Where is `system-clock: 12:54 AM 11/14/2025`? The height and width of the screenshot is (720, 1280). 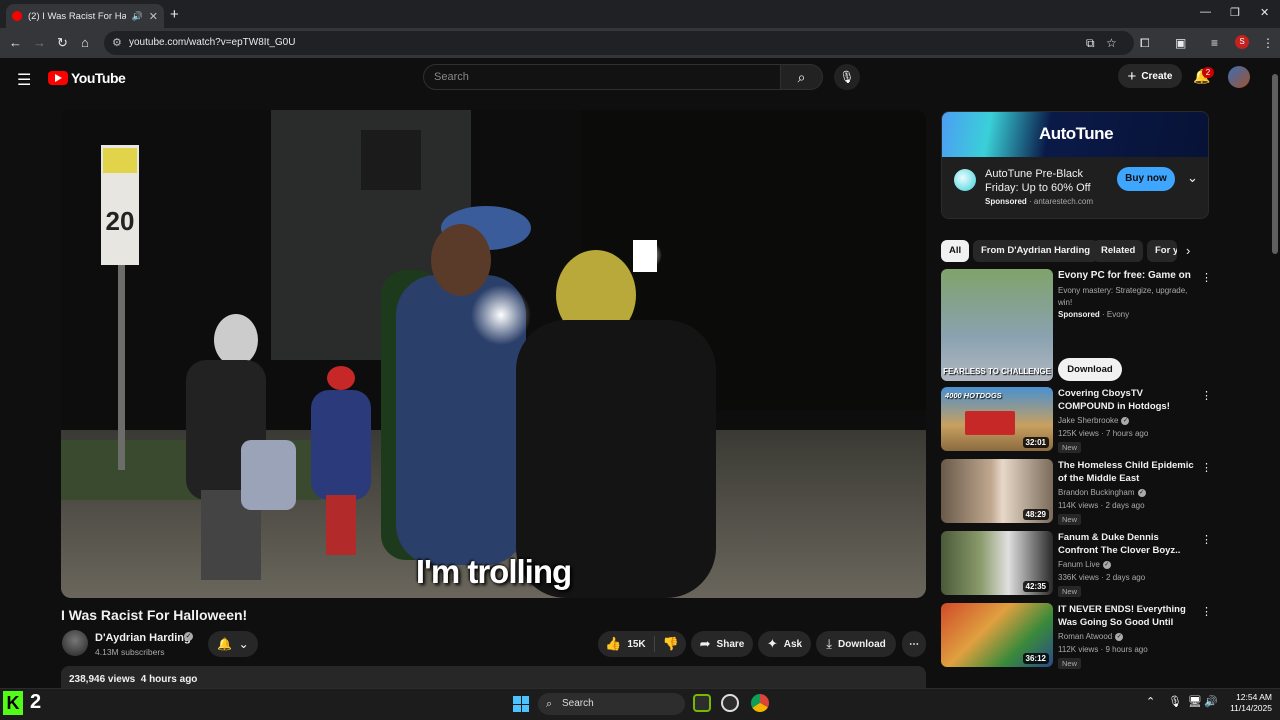 system-clock: 12:54 AM 11/14/2025 is located at coordinates (1247, 703).